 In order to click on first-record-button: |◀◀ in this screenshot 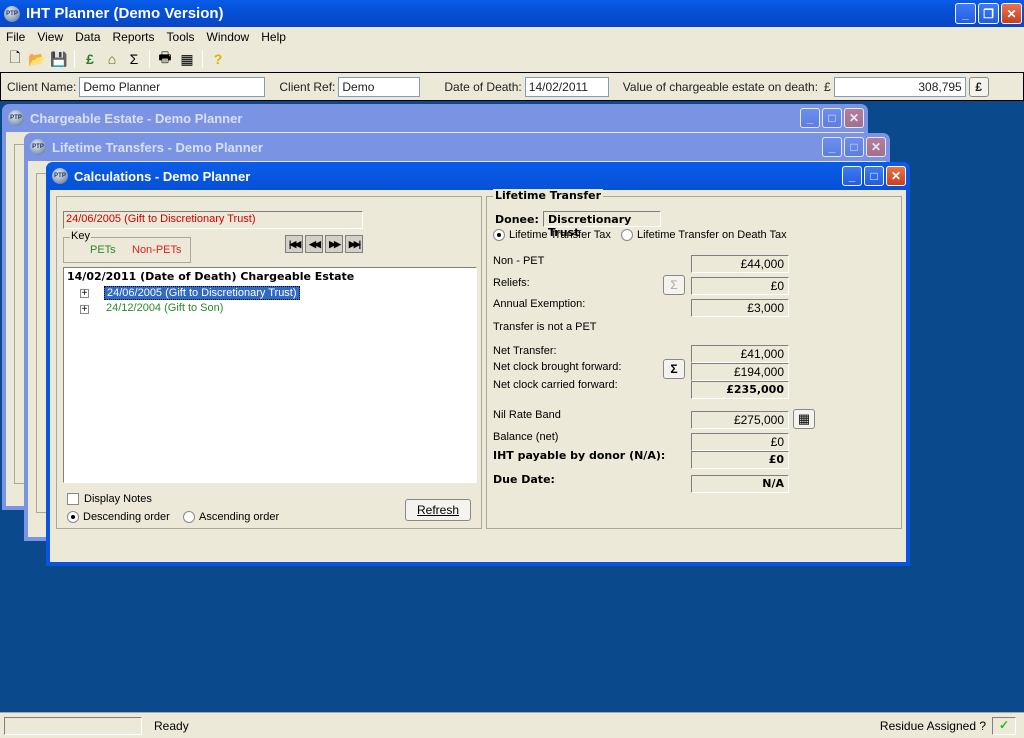, I will do `click(294, 244)`.